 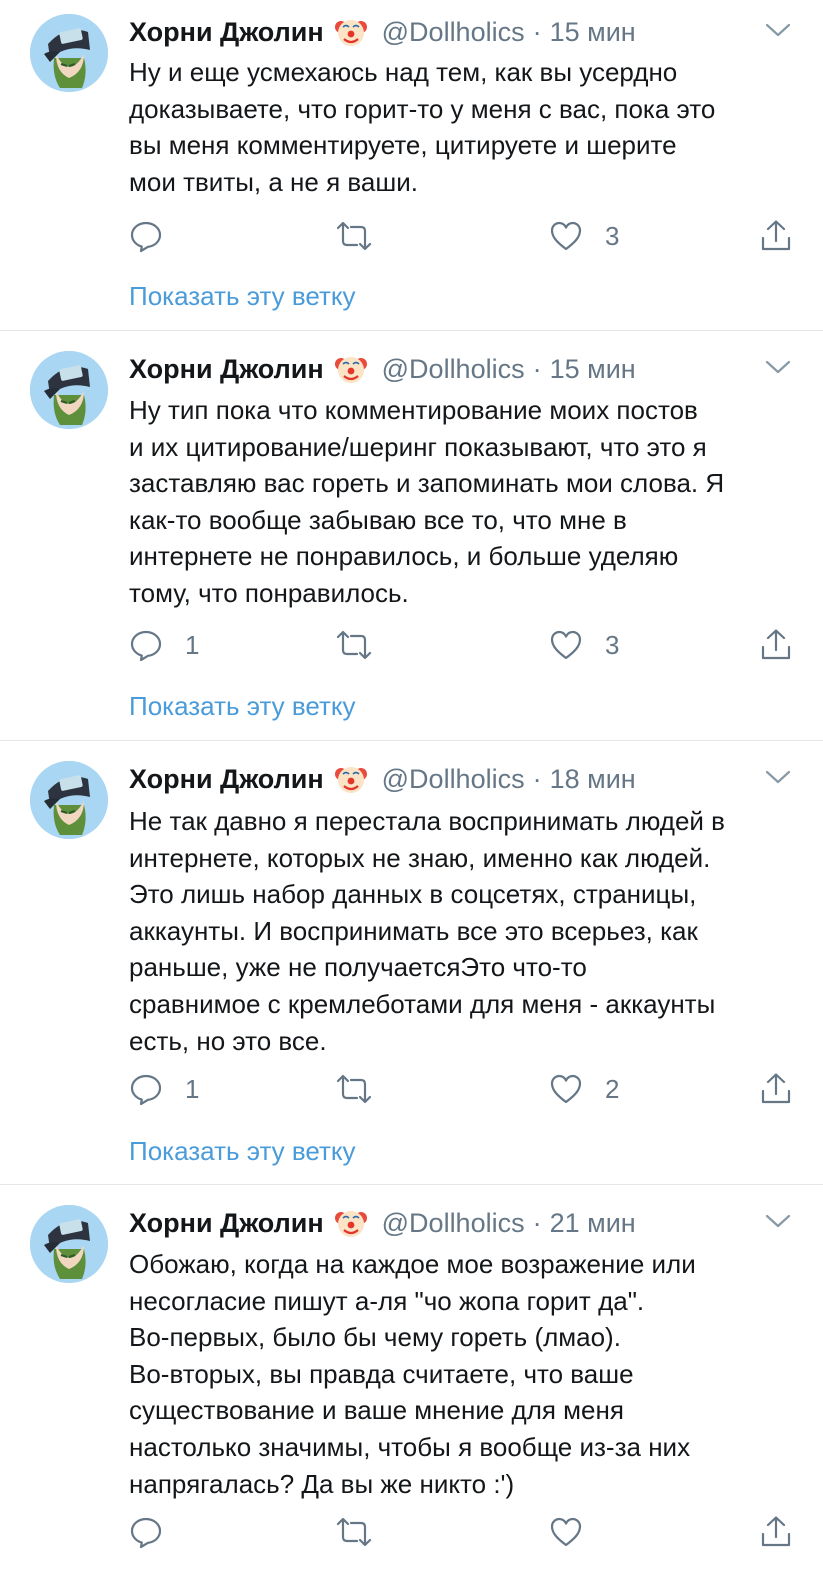 I want to click on tweet-actions: 1 2, so click(x=462, y=1089).